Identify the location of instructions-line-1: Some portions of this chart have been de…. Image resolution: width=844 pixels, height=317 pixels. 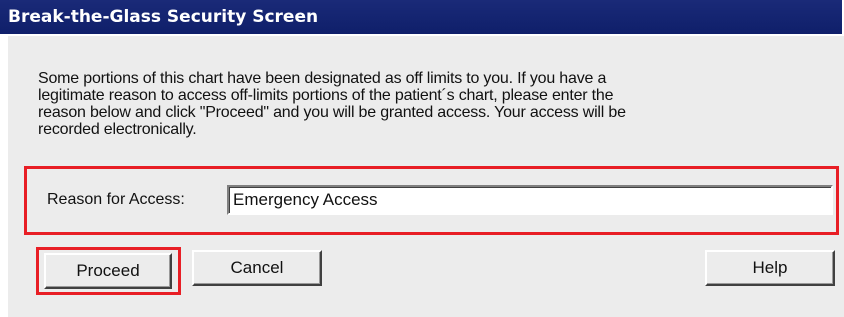
(322, 78).